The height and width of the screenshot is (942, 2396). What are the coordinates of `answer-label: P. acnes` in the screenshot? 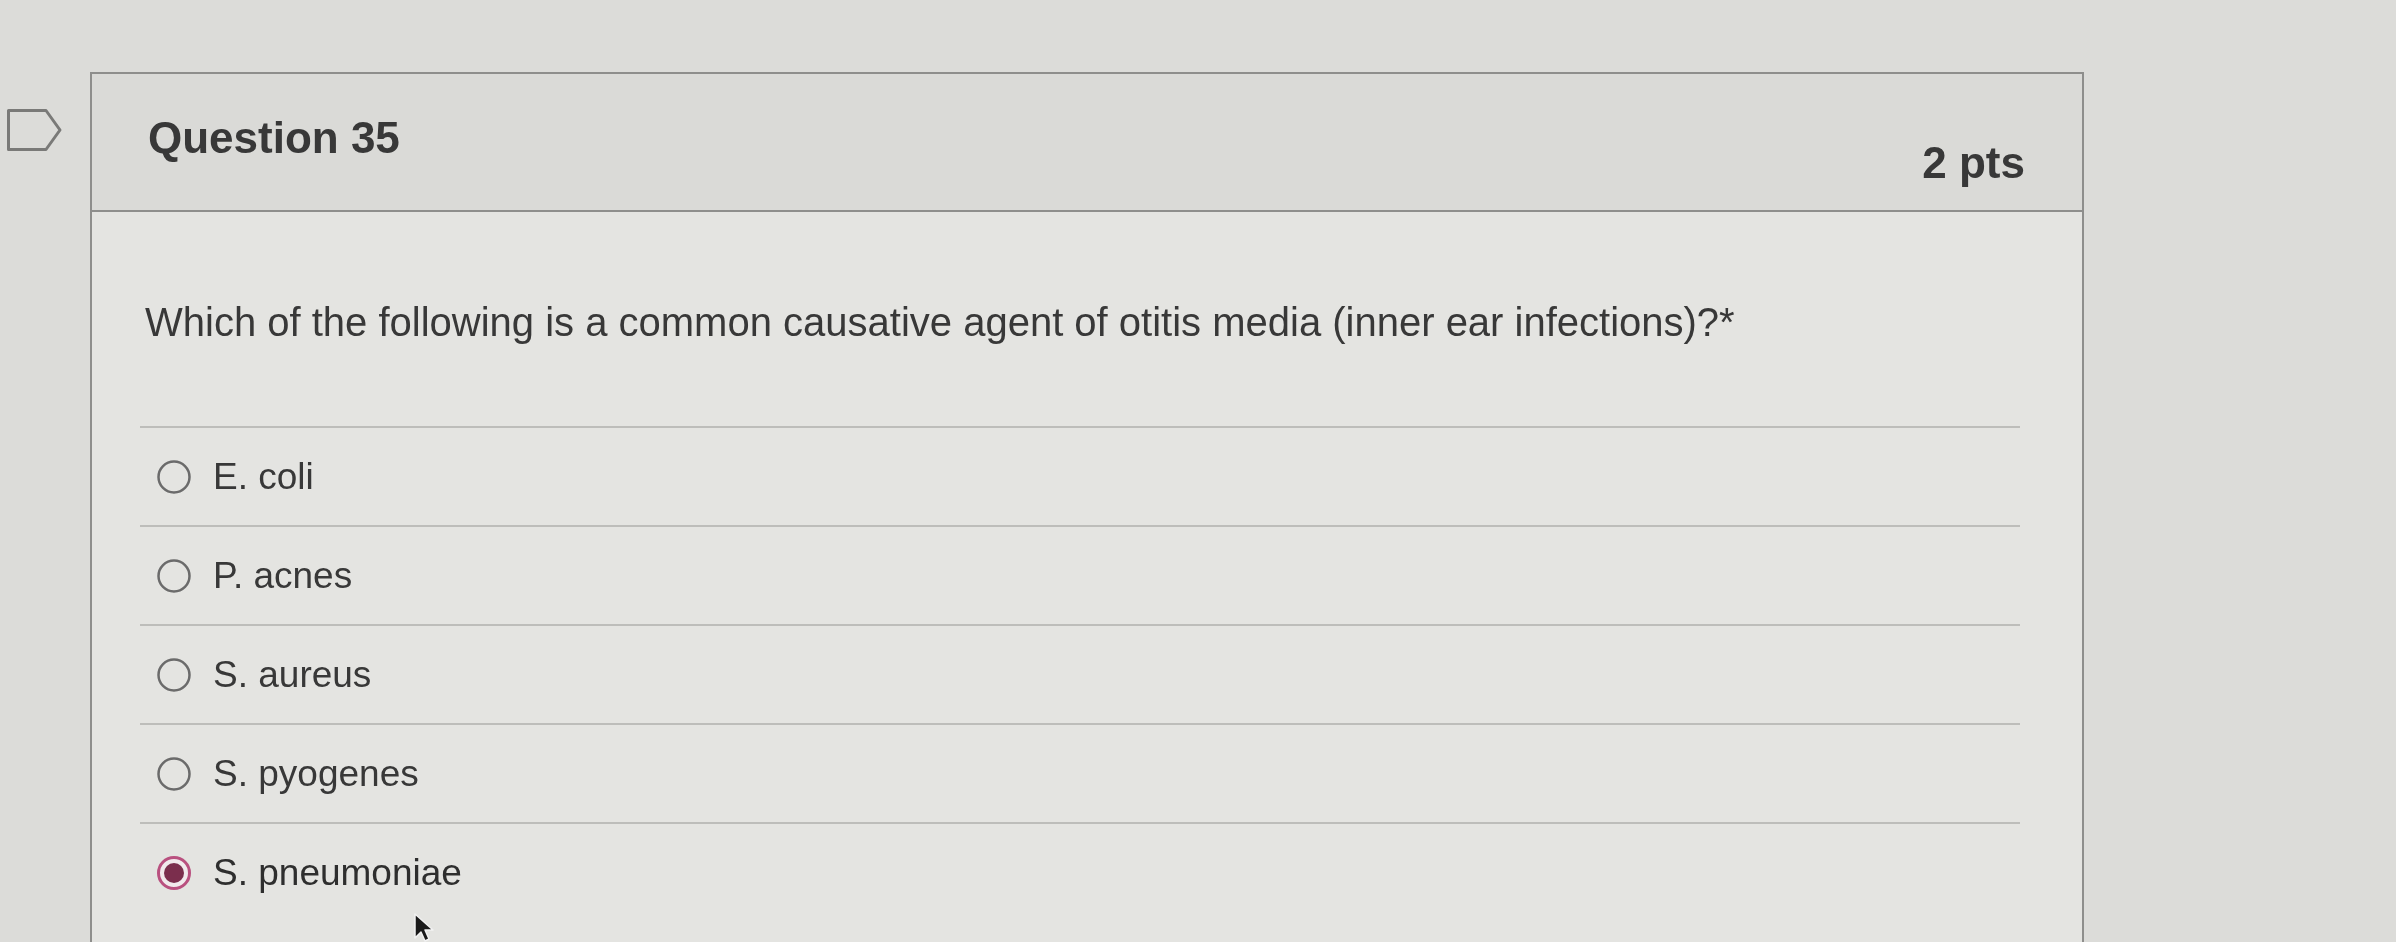 It's located at (283, 575).